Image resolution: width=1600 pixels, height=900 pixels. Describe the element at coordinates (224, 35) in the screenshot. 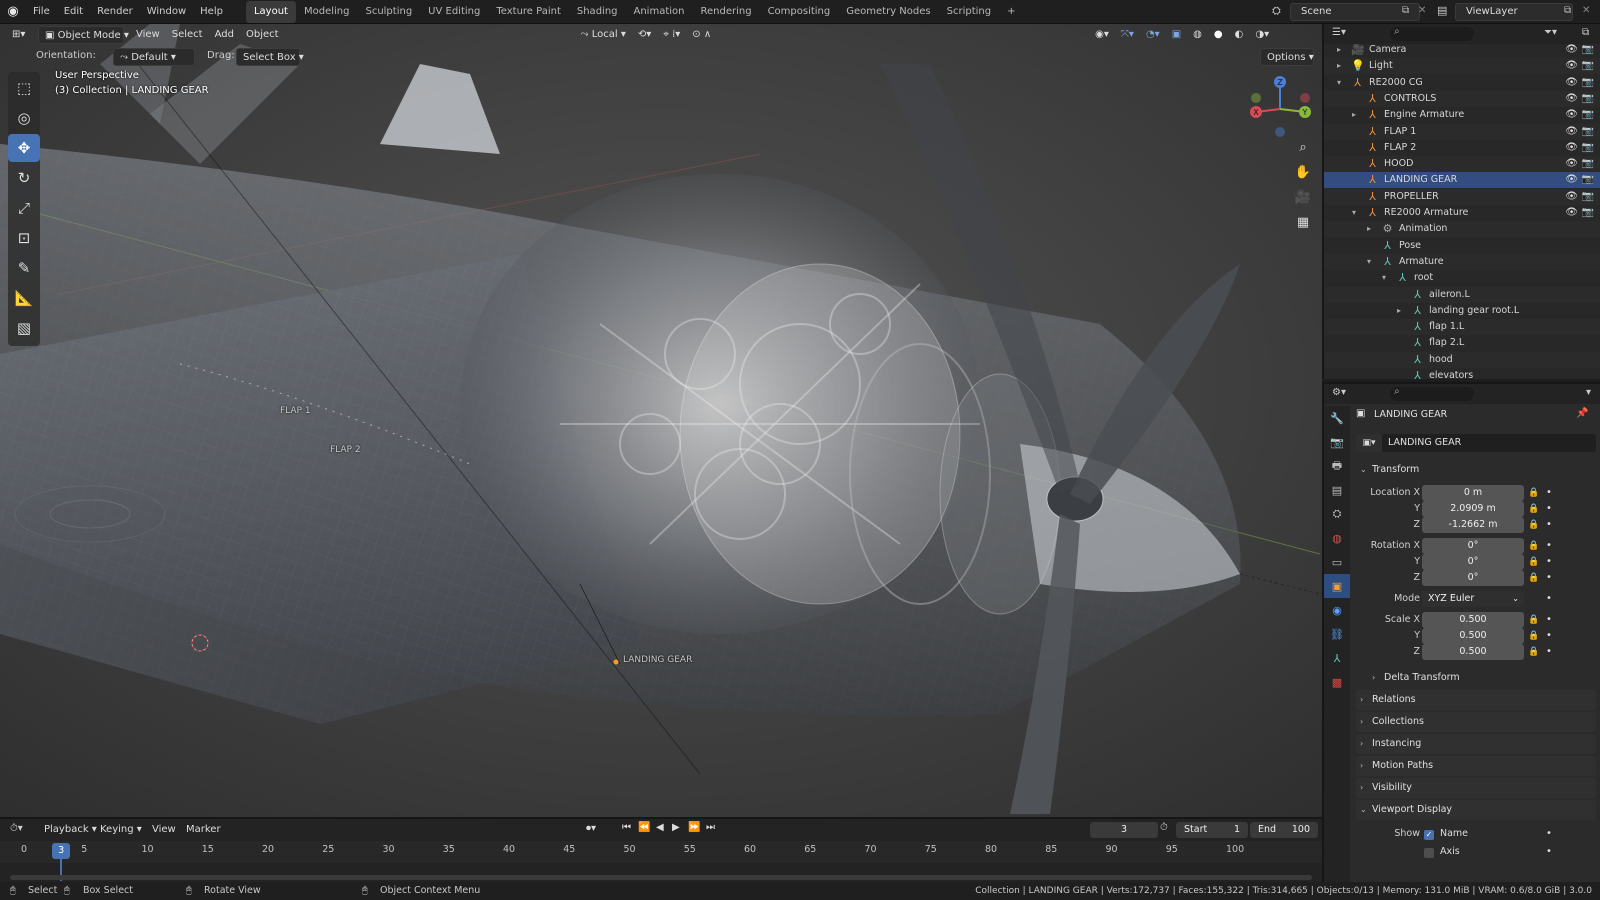

I see `menu-add: Add` at that location.